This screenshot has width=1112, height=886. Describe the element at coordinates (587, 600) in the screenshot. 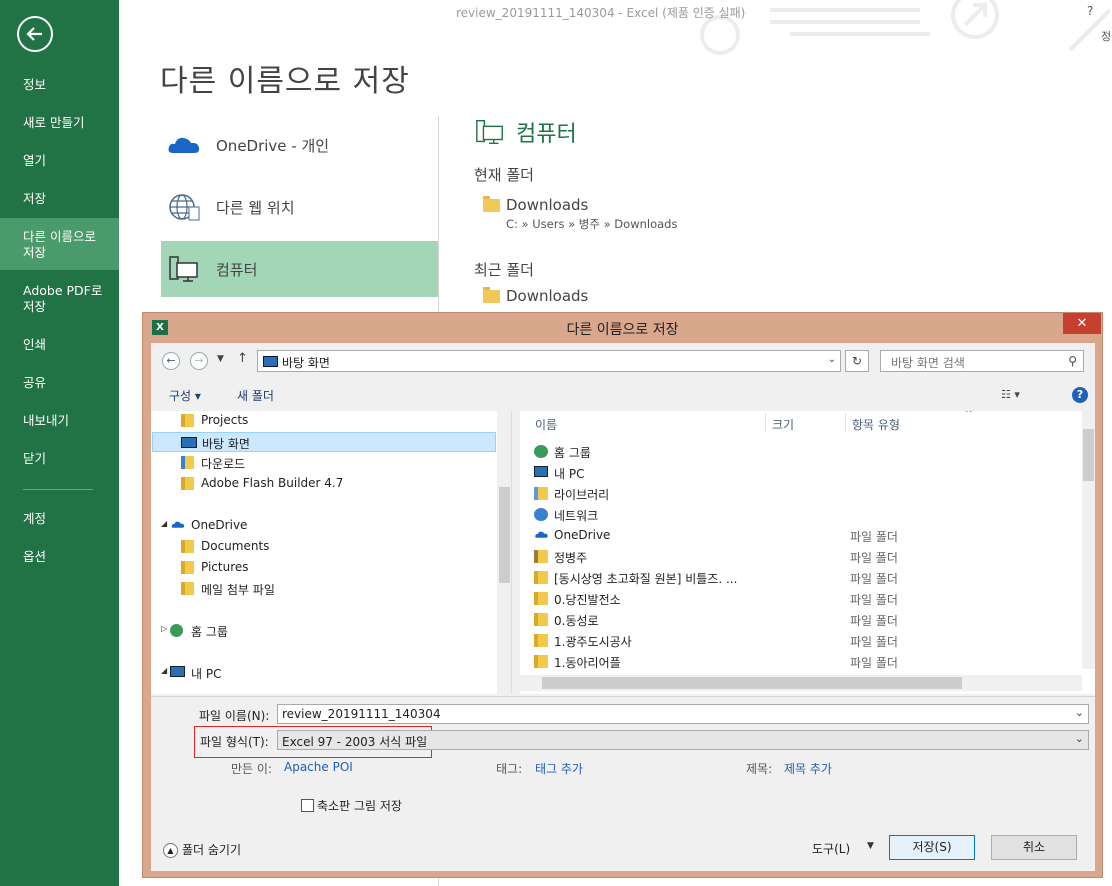

I see `file-name: 0.당진발전소` at that location.